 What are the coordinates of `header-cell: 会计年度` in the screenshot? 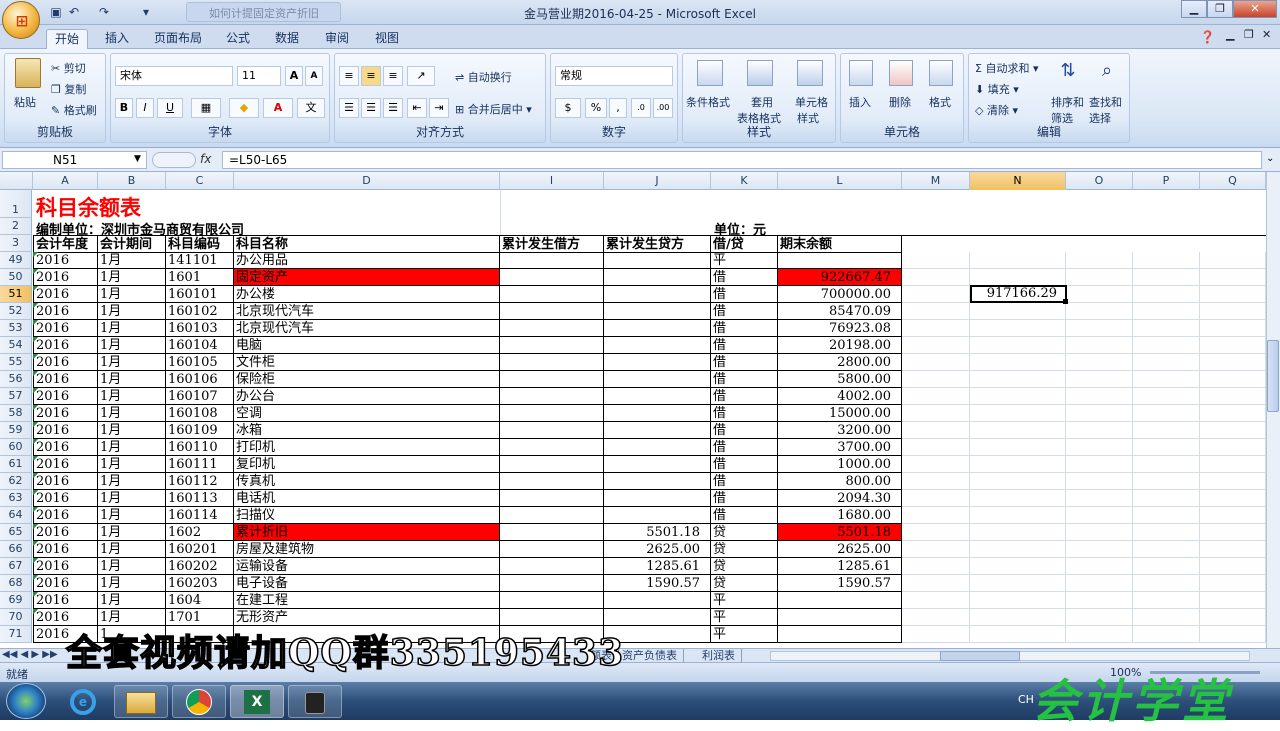 It's located at (65, 244).